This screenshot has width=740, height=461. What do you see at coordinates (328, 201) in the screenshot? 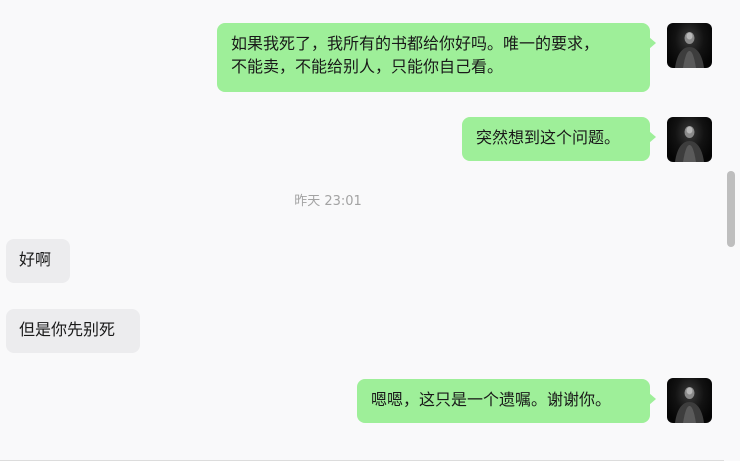
I see `message-timestamp: 昨天 23:01` at bounding box center [328, 201].